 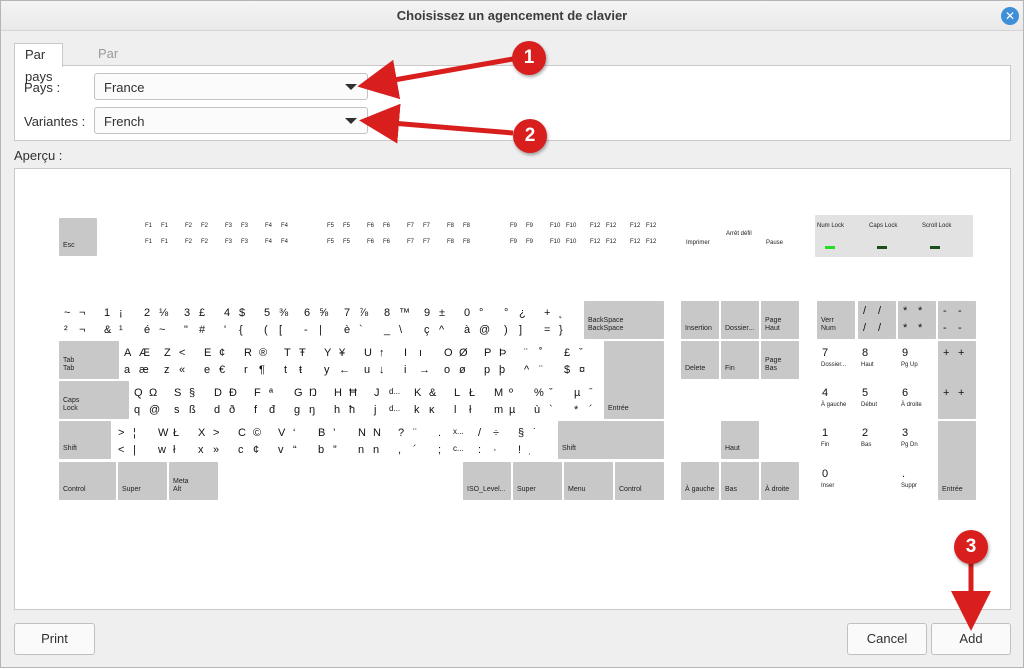 I want to click on key-np-minus-a: -, so click(x=945, y=311).